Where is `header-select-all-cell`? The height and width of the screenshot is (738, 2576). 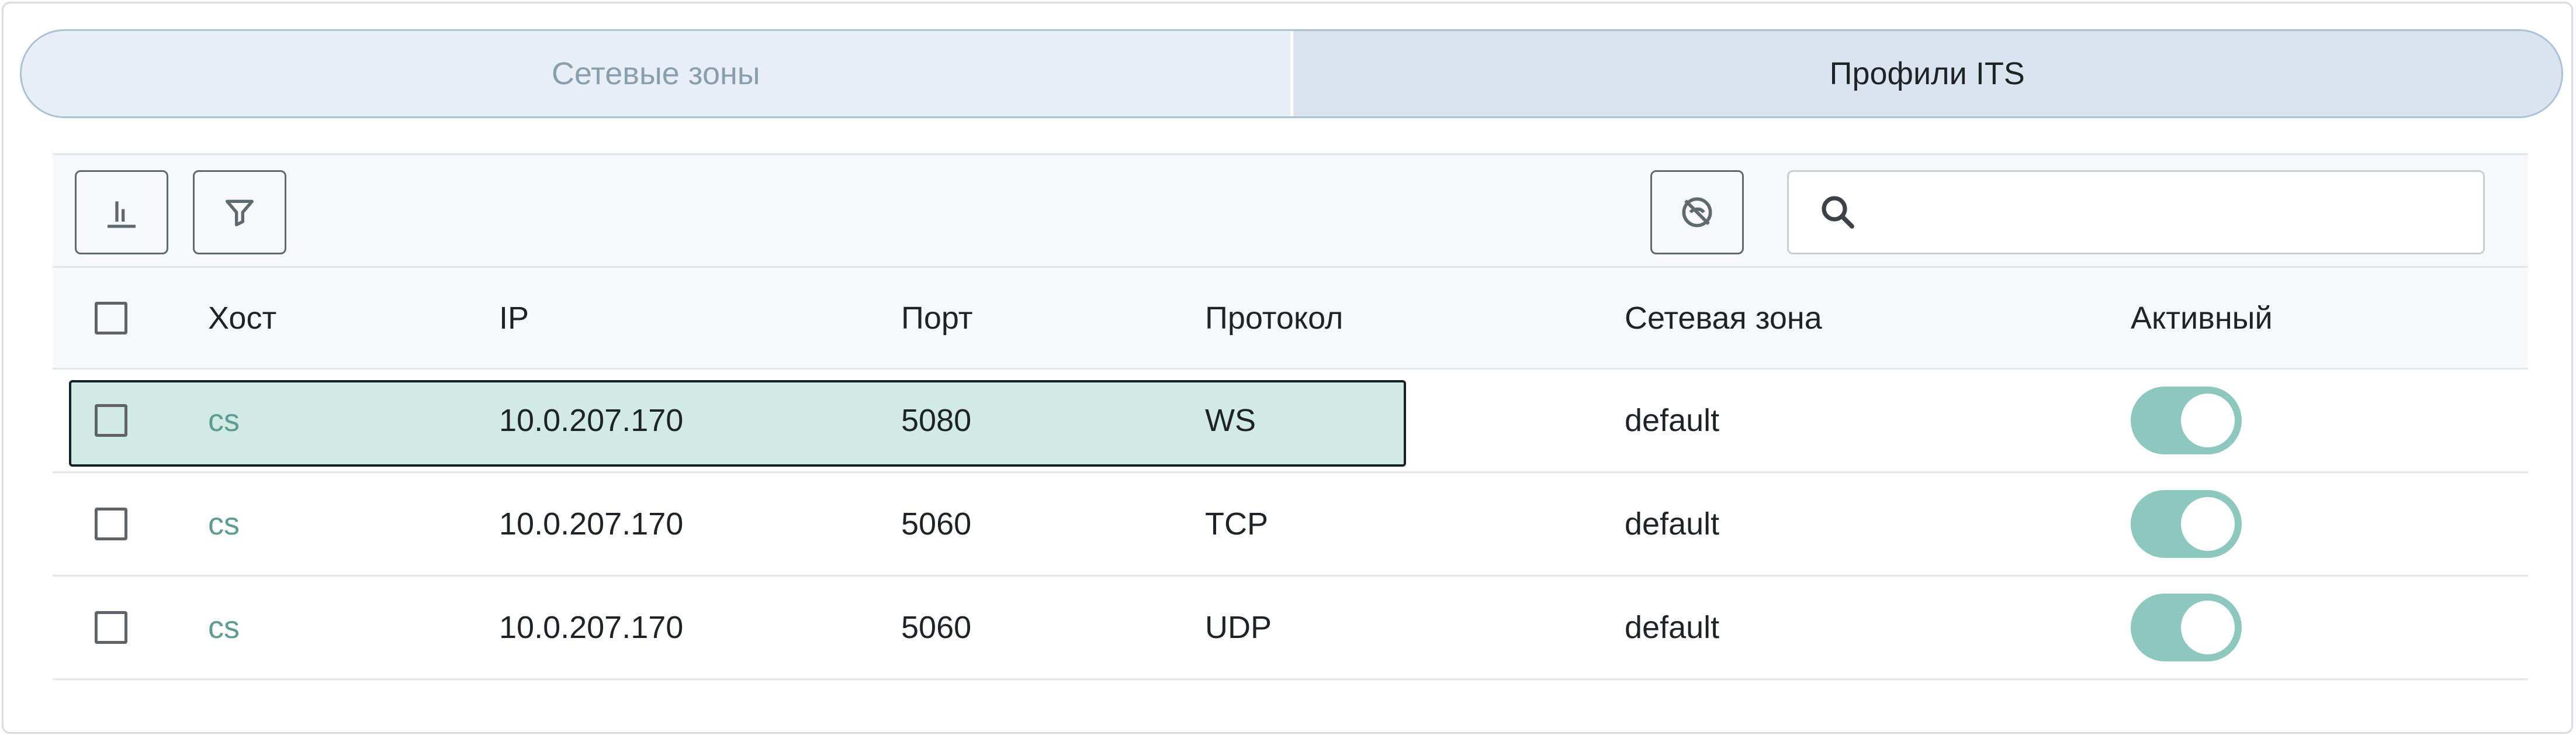
header-select-all-cell is located at coordinates (111, 318).